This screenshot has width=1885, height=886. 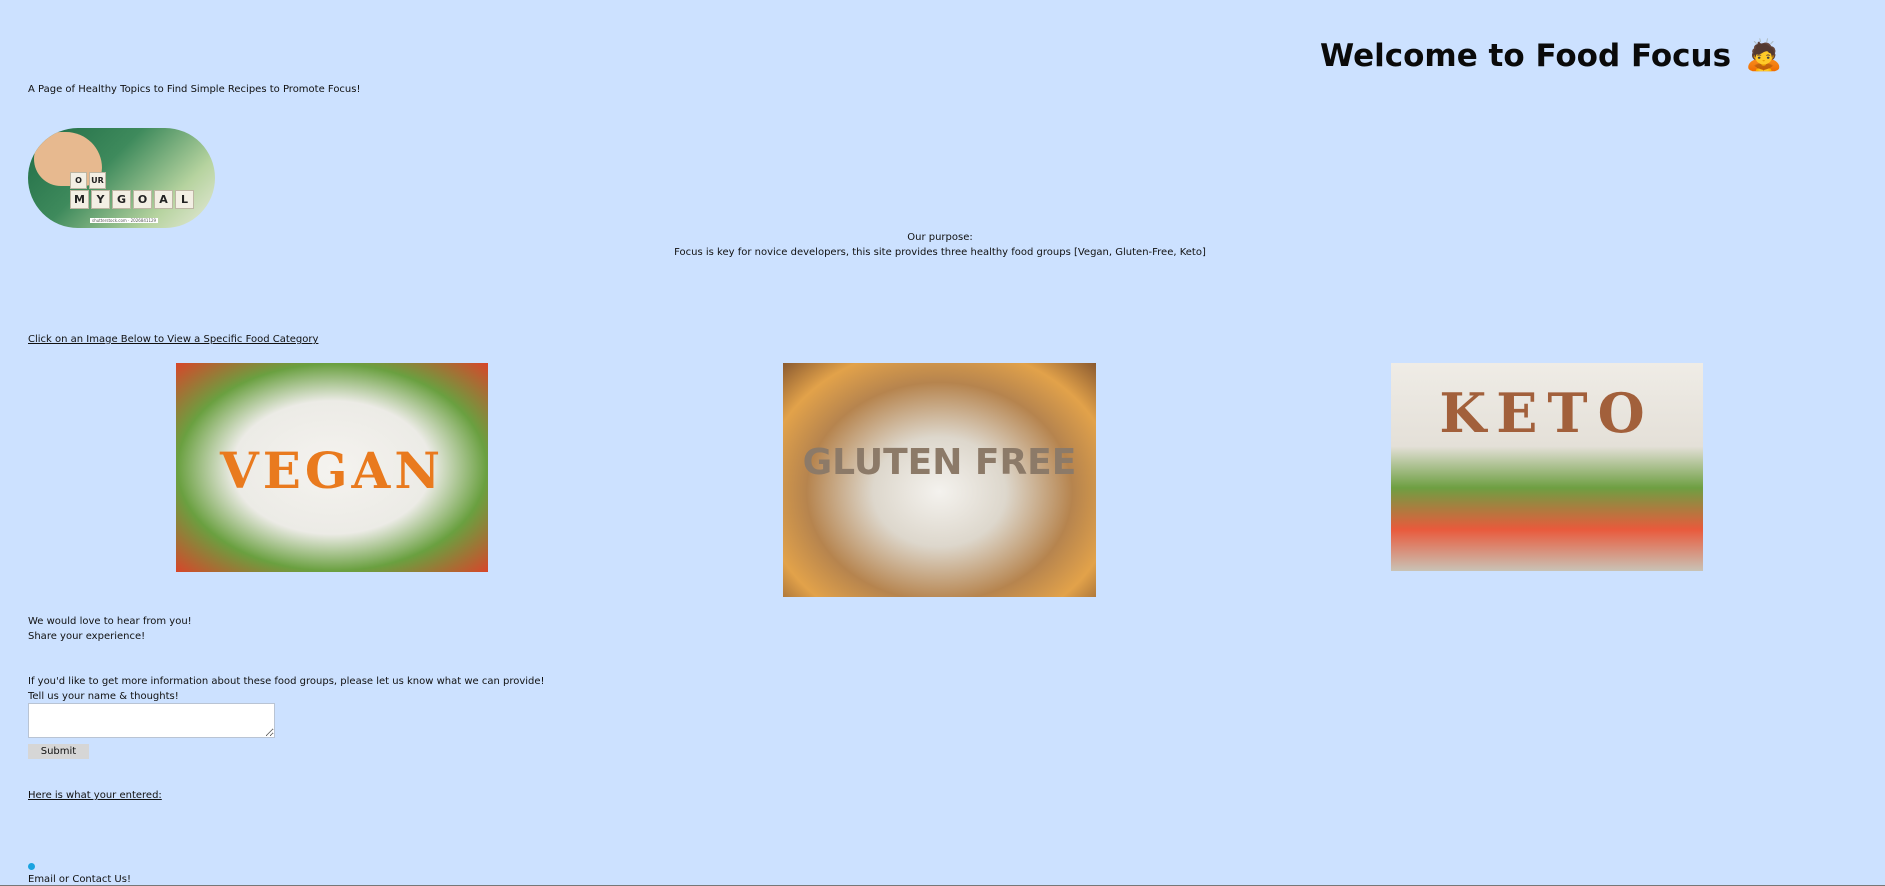 What do you see at coordinates (163, 199) in the screenshot?
I see `die: A` at bounding box center [163, 199].